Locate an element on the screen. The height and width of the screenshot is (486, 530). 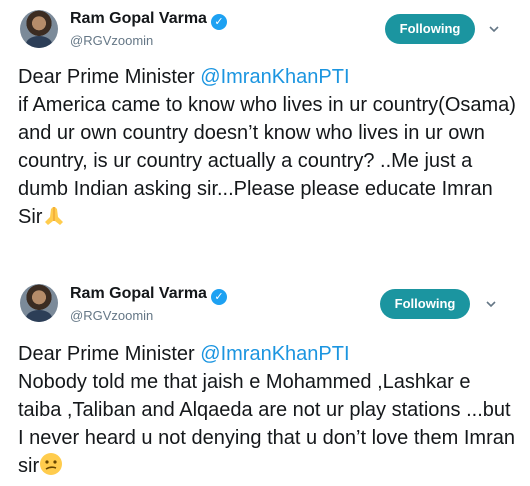
confused-face-icon is located at coordinates (51, 464).